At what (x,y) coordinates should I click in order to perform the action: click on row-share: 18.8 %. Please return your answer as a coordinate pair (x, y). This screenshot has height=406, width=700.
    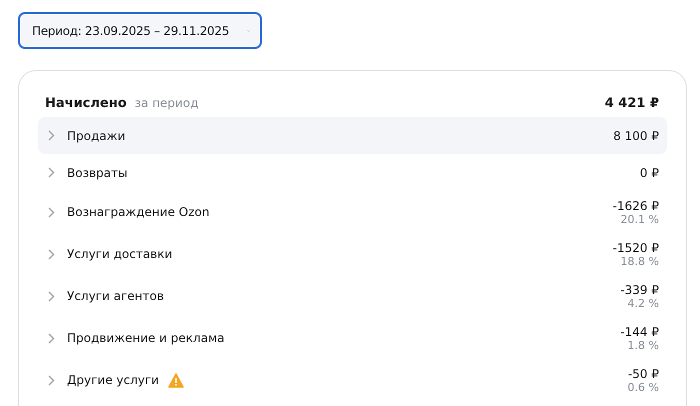
    Looking at the image, I should click on (639, 261).